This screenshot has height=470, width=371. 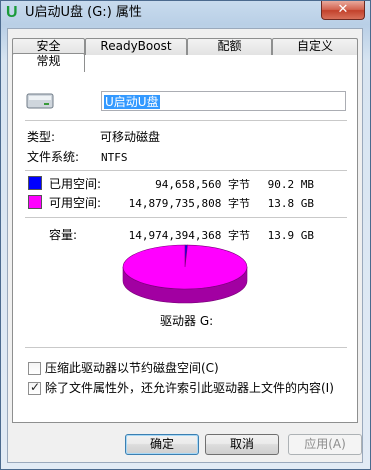 I want to click on checkmark-icon: ✓, so click(x=35, y=387).